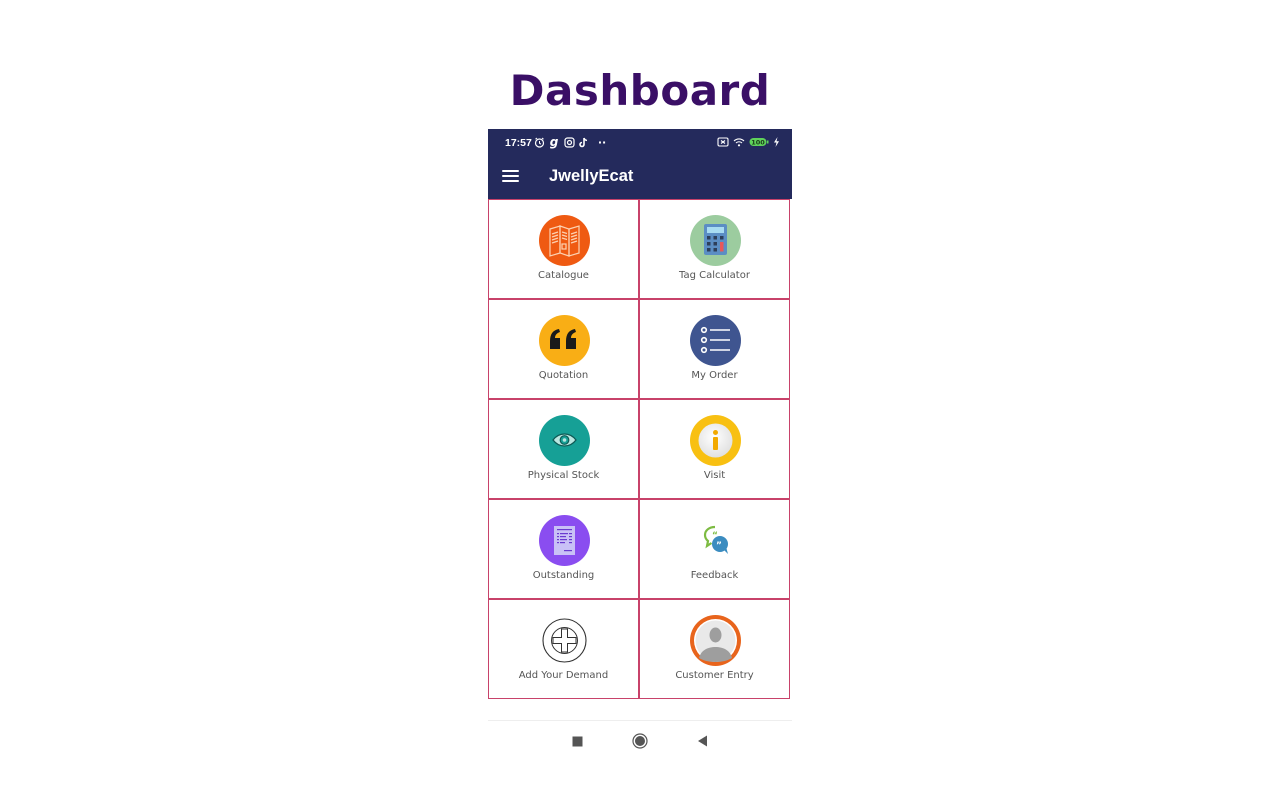  What do you see at coordinates (563, 475) in the screenshot?
I see `tile-label: Physical Stock` at bounding box center [563, 475].